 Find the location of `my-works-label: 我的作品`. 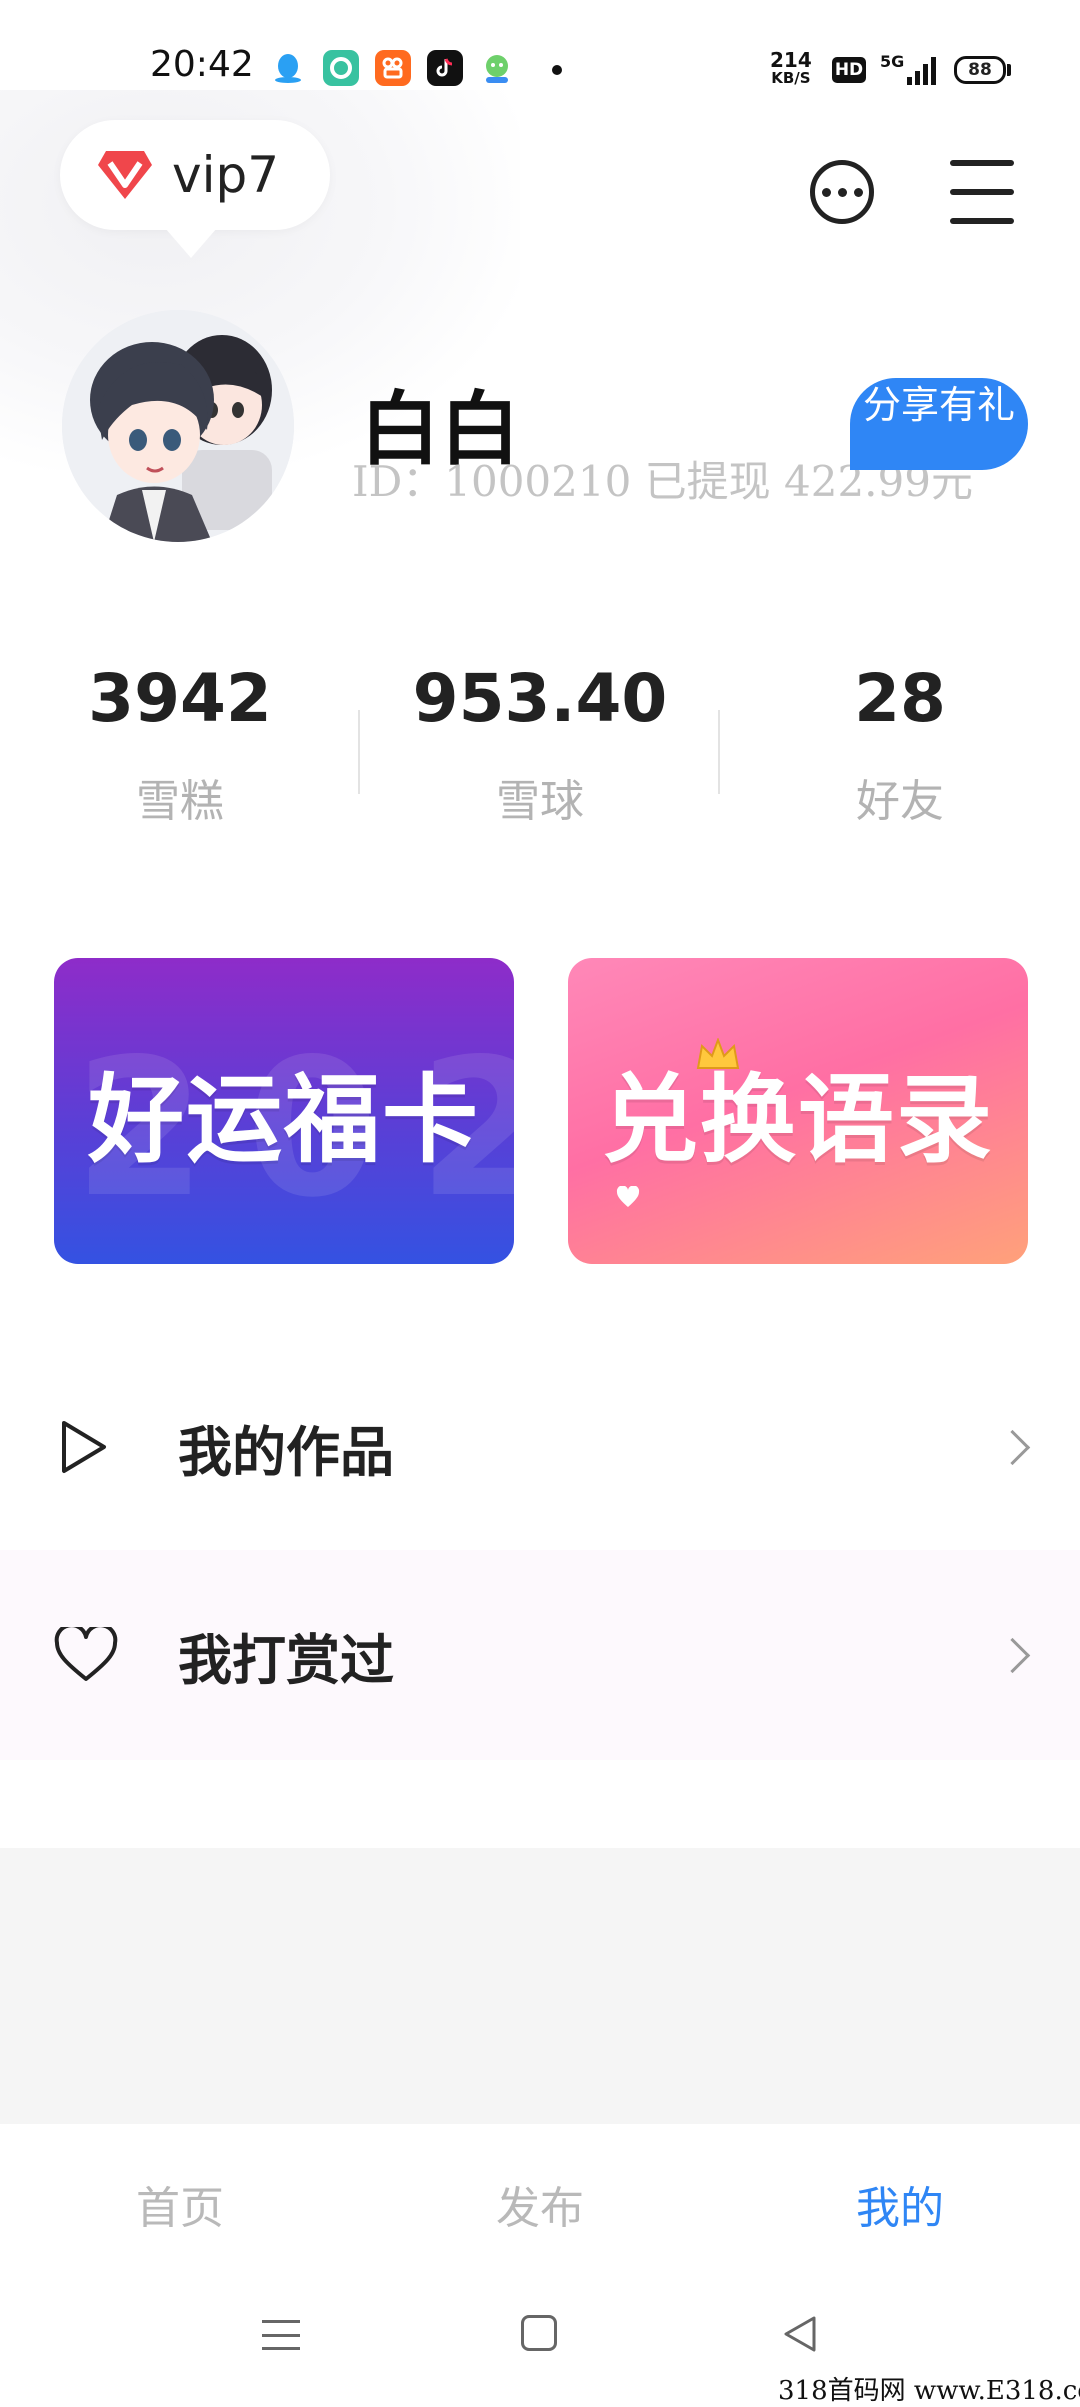

my-works-label: 我的作品 is located at coordinates (286, 1452).